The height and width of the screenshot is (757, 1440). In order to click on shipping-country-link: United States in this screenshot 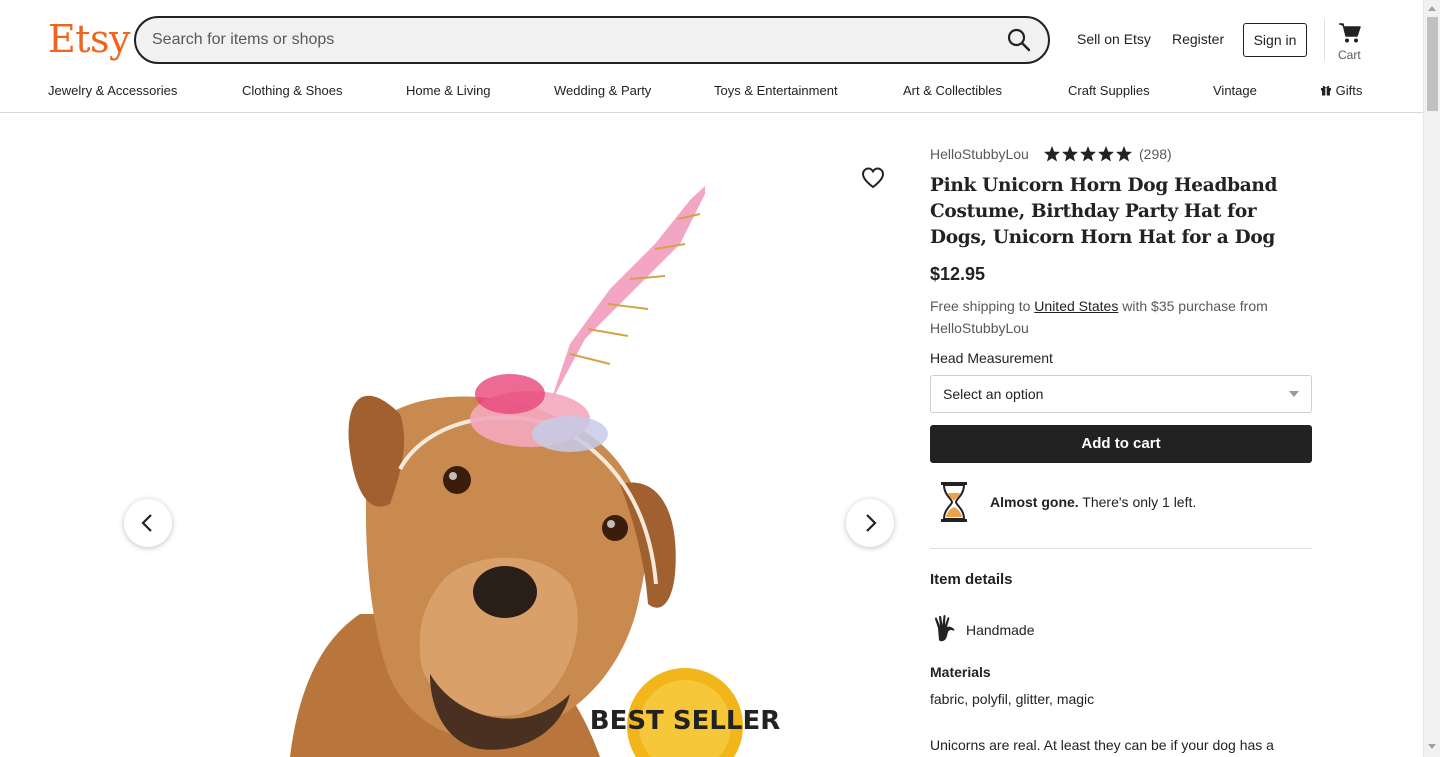, I will do `click(1076, 306)`.